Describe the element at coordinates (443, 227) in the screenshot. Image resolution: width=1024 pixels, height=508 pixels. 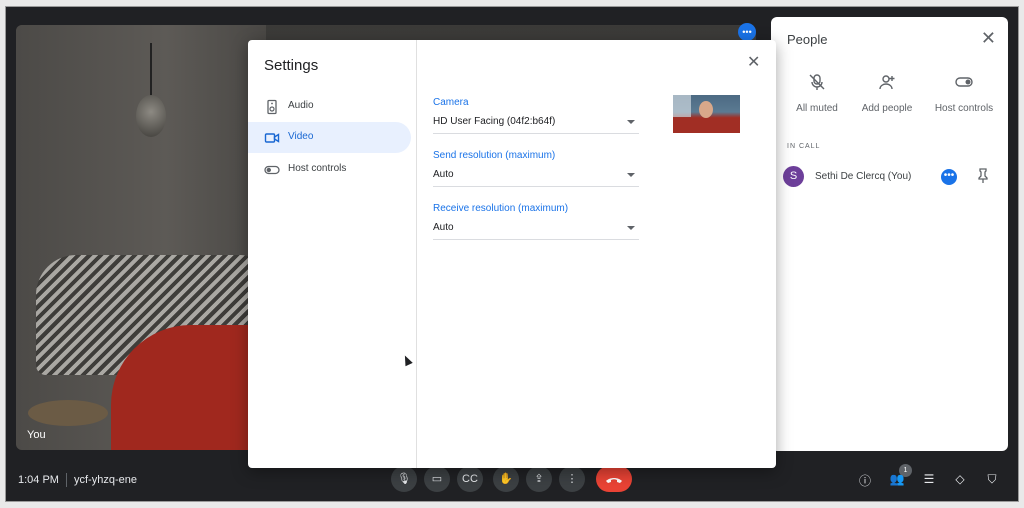
I see `receive-resolution-value-text: Auto` at that location.